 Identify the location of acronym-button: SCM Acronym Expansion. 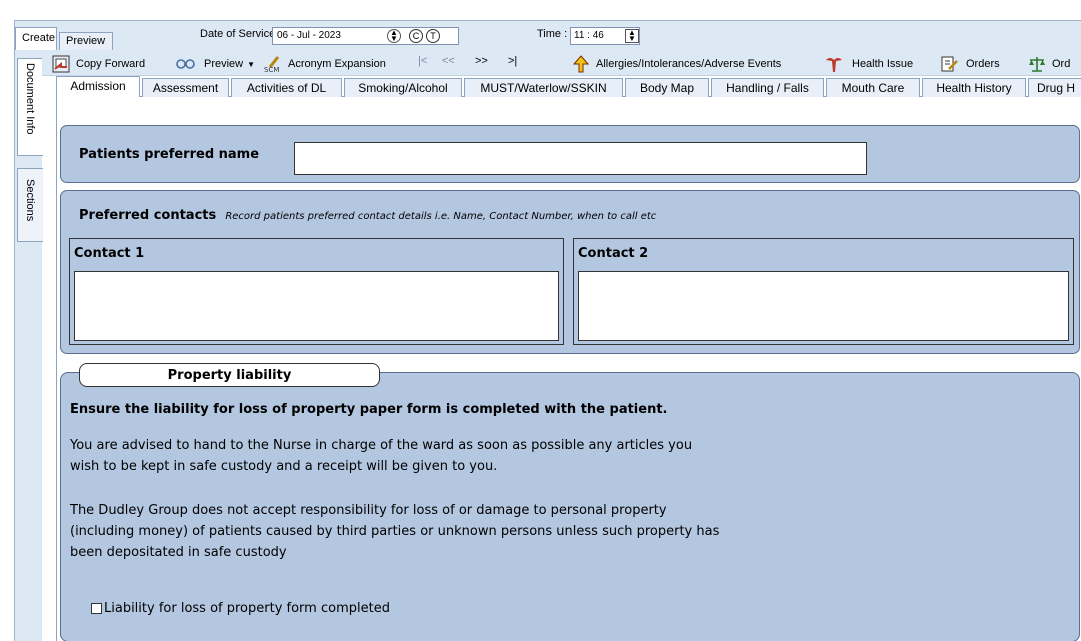
(325, 64).